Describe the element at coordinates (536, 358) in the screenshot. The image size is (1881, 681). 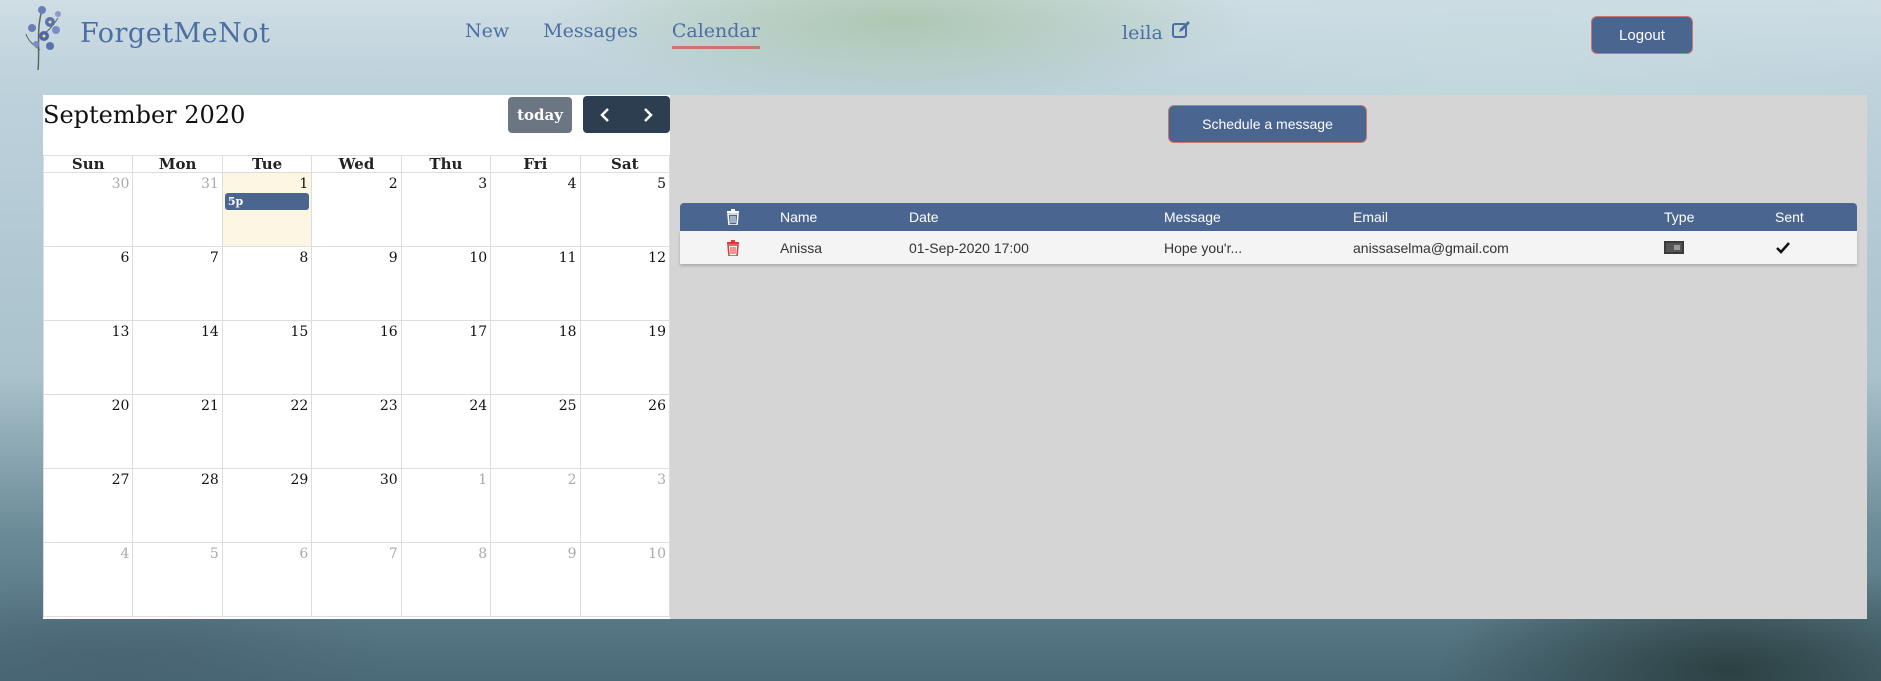
I see `calendar-day-cell: 18` at that location.